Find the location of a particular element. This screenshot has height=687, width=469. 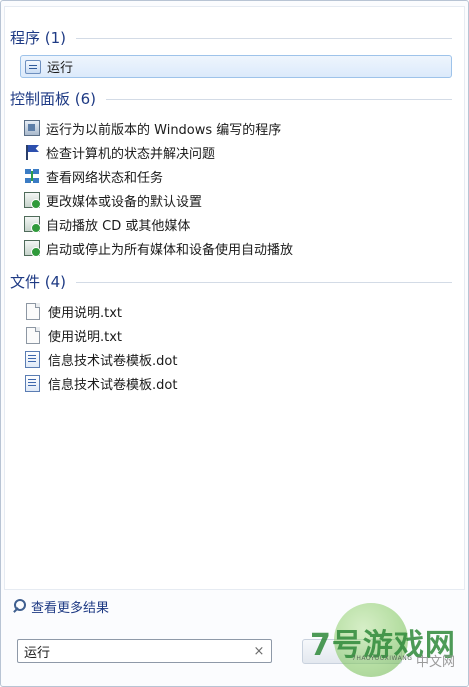

result-item-autoplay-toggle: 启动或停止为所有媒体和设备使用自动播放 is located at coordinates (236, 248).